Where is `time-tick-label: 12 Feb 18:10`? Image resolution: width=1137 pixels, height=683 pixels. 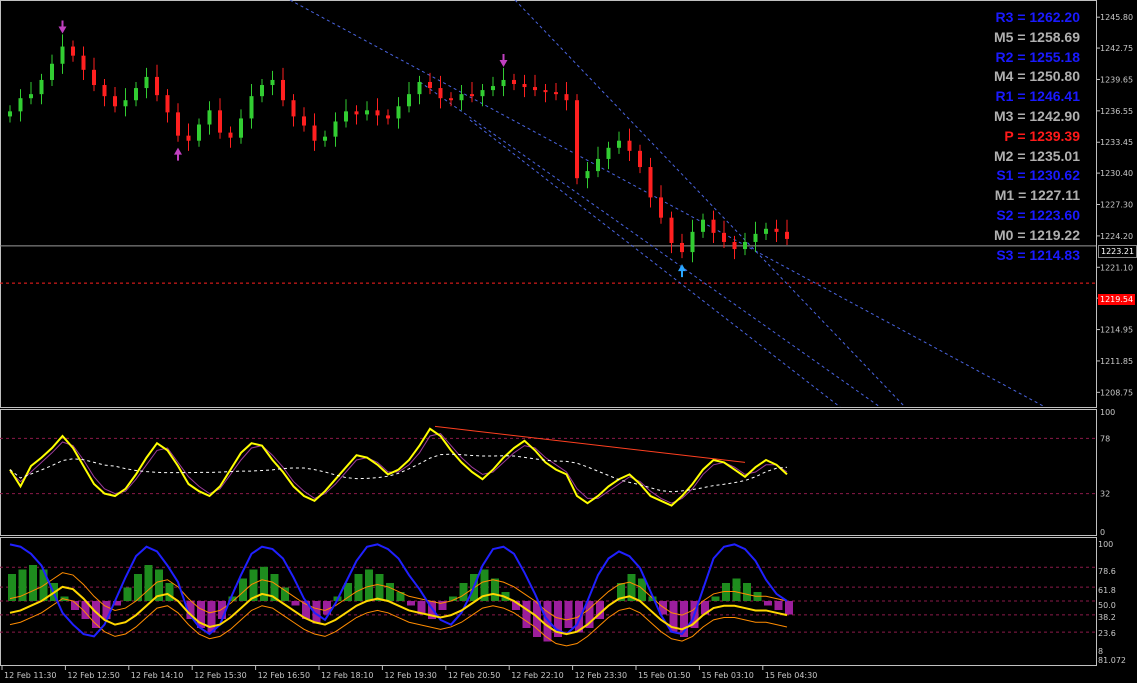 time-tick-label: 12 Feb 18:10 is located at coordinates (347, 675).